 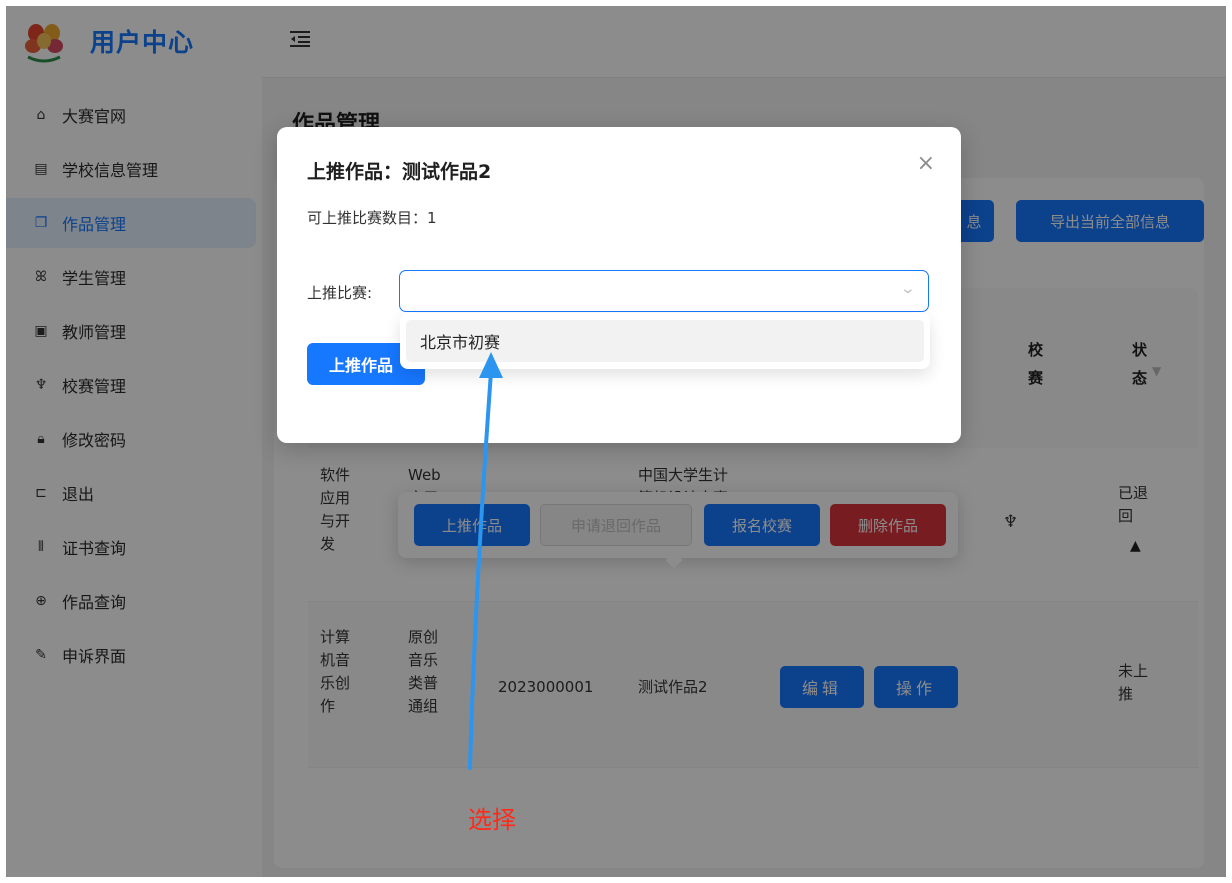 What do you see at coordinates (908, 289) in the screenshot?
I see `chevron-down-icon: ⌄` at bounding box center [908, 289].